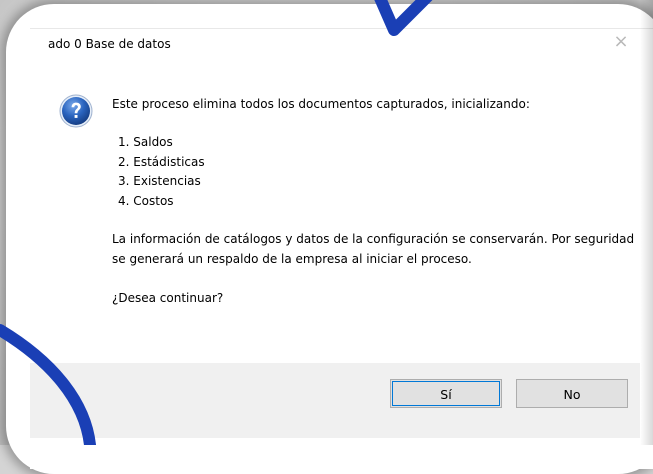  I want to click on annotation-arrow-top, so click(403, 18).